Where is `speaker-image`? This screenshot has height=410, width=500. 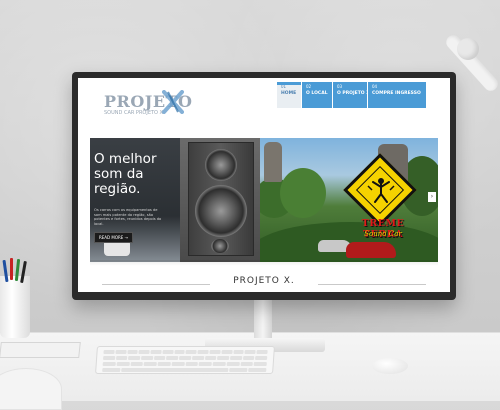 speaker-image is located at coordinates (220, 200).